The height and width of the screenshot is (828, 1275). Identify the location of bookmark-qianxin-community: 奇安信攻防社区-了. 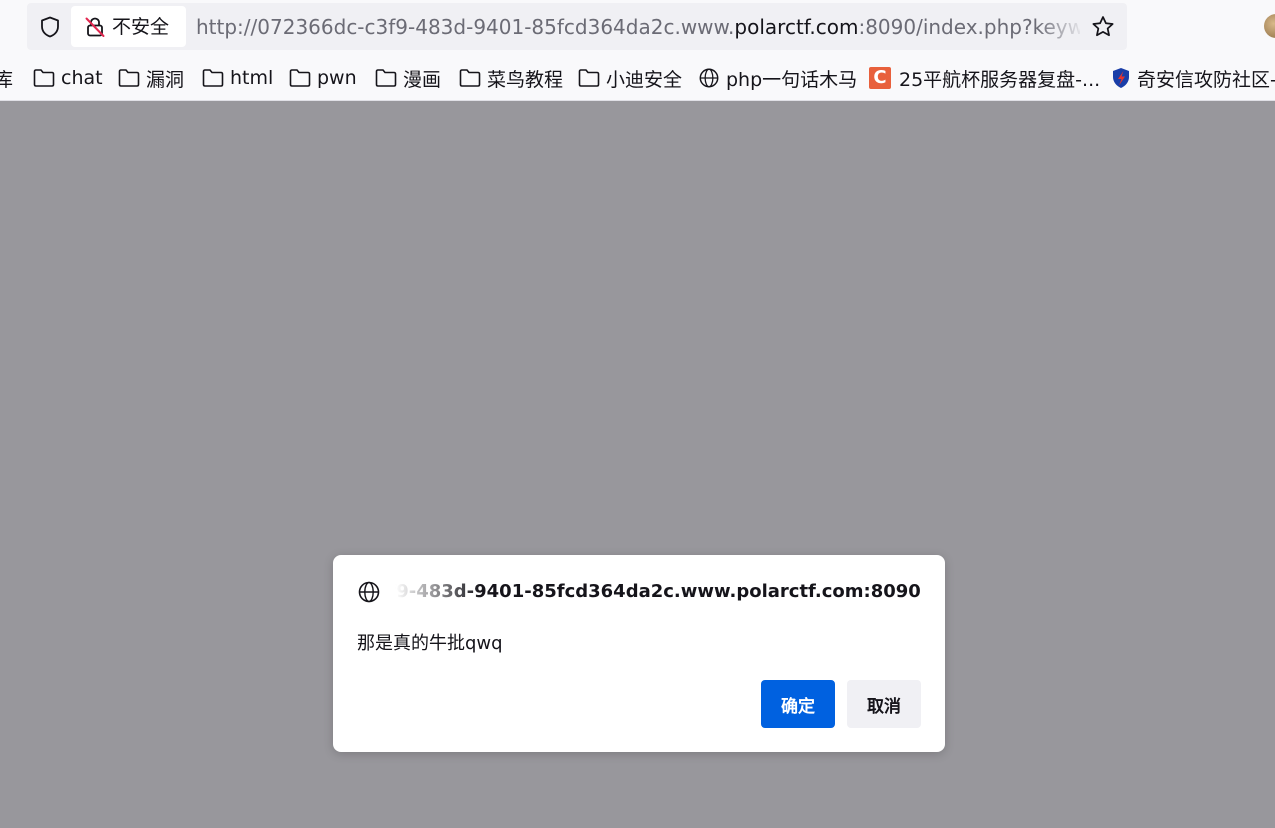
(1193, 78).